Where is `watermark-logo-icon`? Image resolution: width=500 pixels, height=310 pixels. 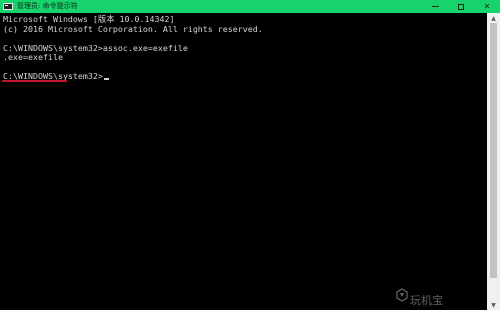
watermark-logo-icon is located at coordinates (402, 295).